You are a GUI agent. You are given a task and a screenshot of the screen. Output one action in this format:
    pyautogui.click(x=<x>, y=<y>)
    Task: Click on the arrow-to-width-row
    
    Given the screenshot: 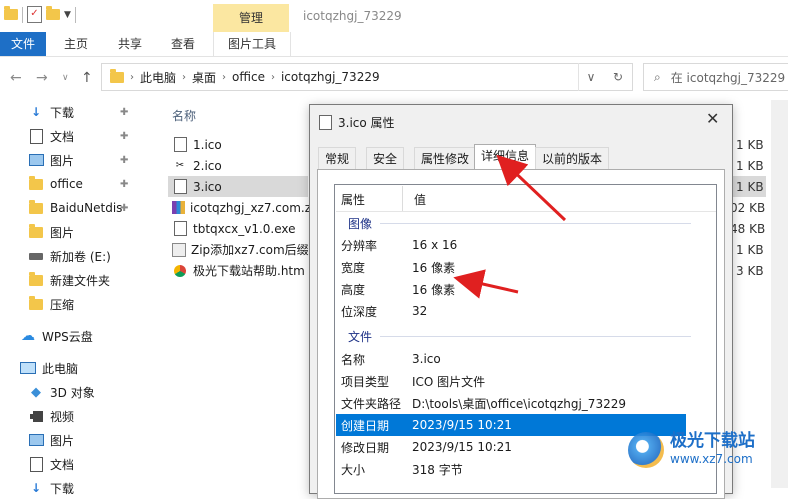 What is the action you would take?
    pyautogui.click(x=486, y=284)
    